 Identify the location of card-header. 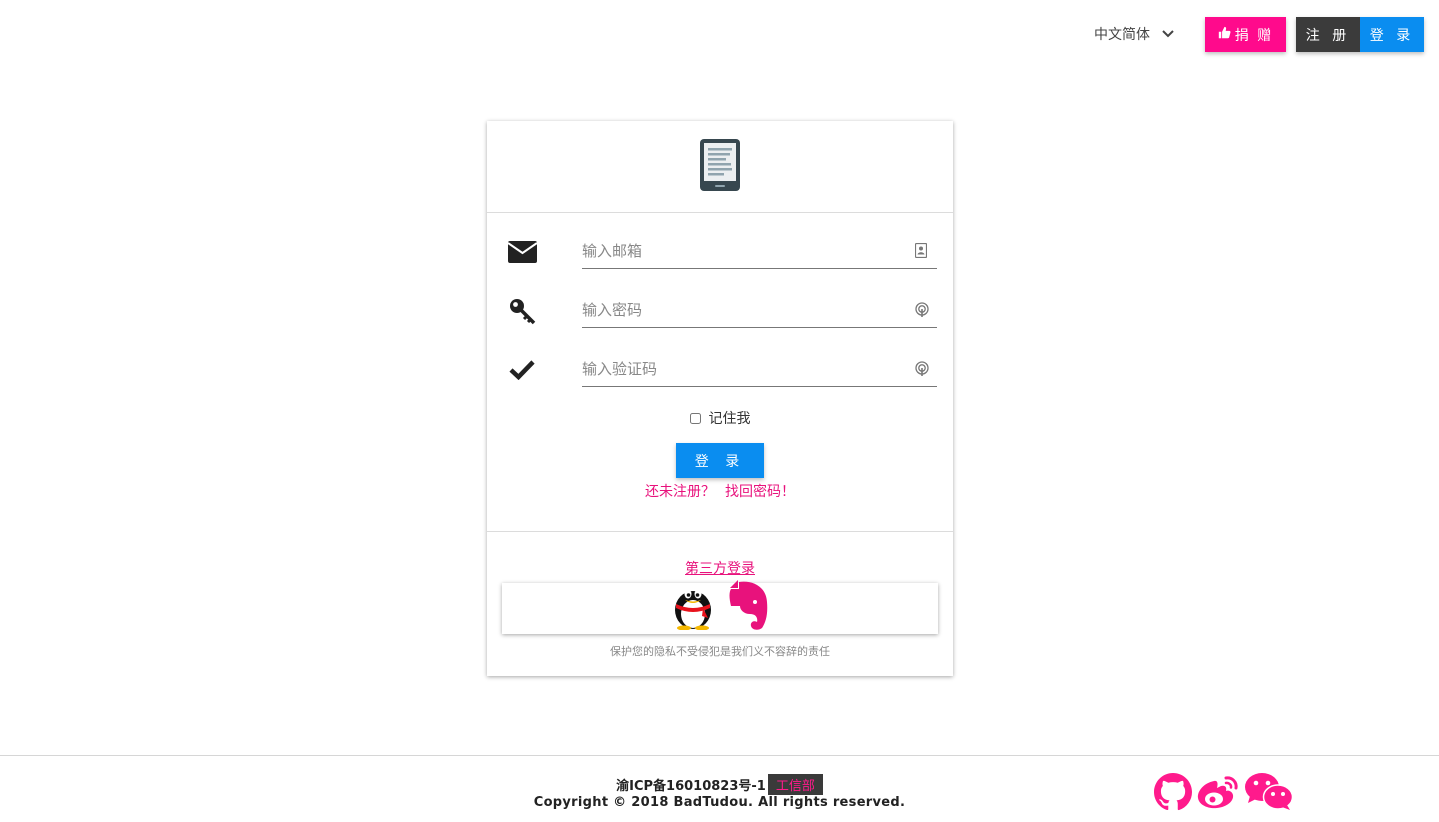
(720, 167).